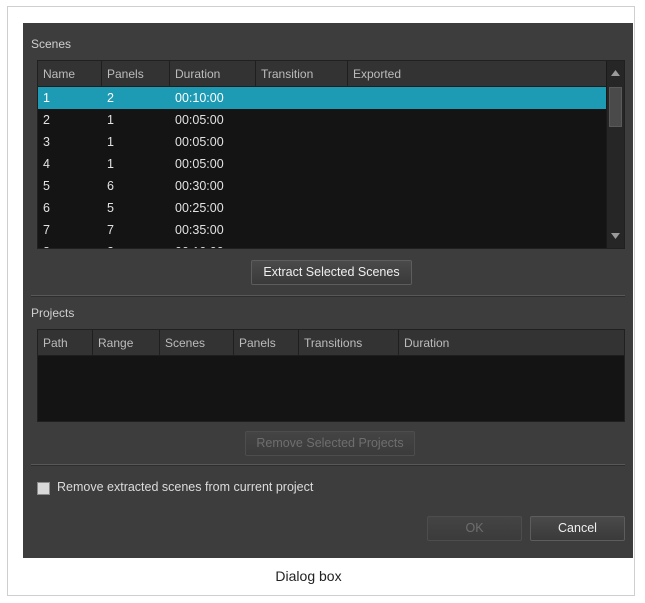 This screenshot has width=645, height=603. Describe the element at coordinates (331, 272) in the screenshot. I see `extract-selected-scenes-button: Extract Selected Scenes` at that location.